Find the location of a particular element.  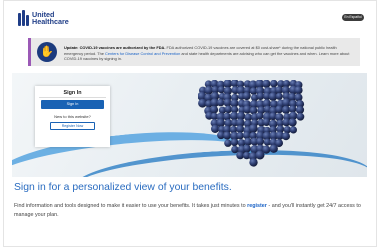

logo-mark-icon is located at coordinates (23, 18).